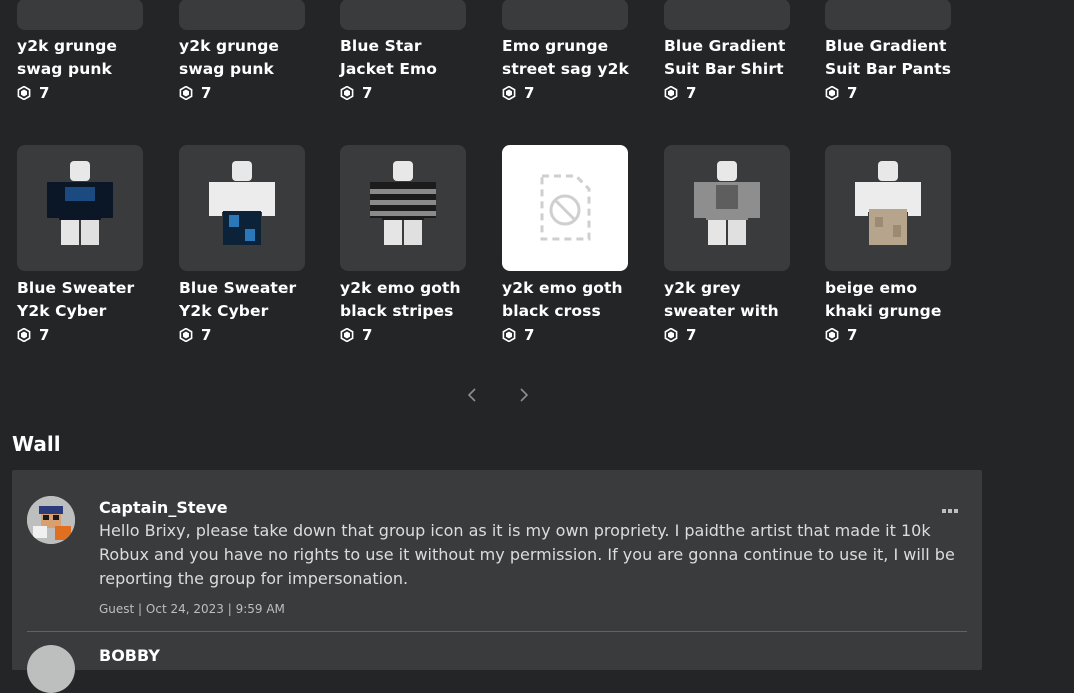  I want to click on chevron-right-icon, so click(524, 395).